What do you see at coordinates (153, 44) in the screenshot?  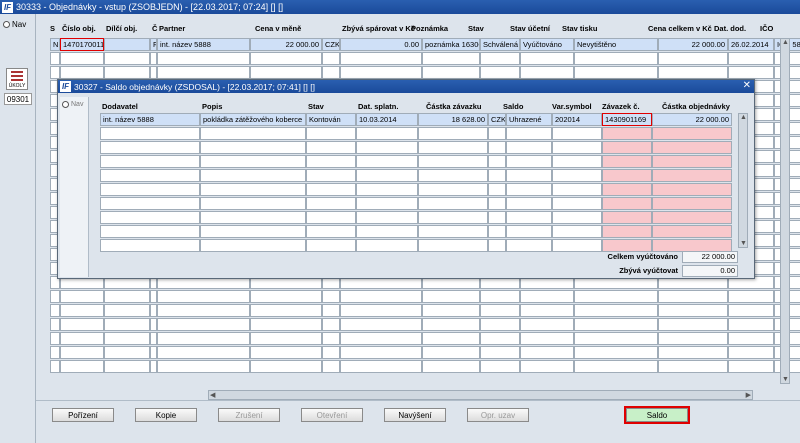 I see `table-cell: F` at bounding box center [153, 44].